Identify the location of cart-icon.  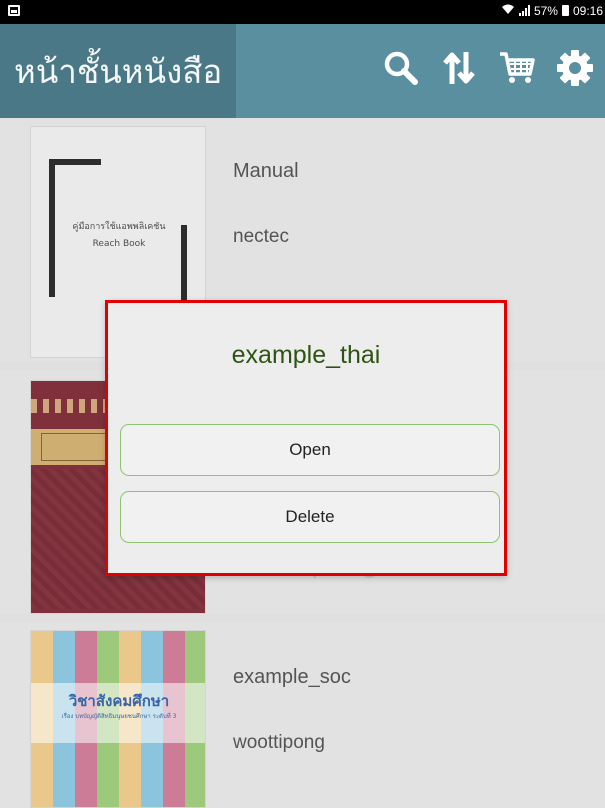
(517, 68).